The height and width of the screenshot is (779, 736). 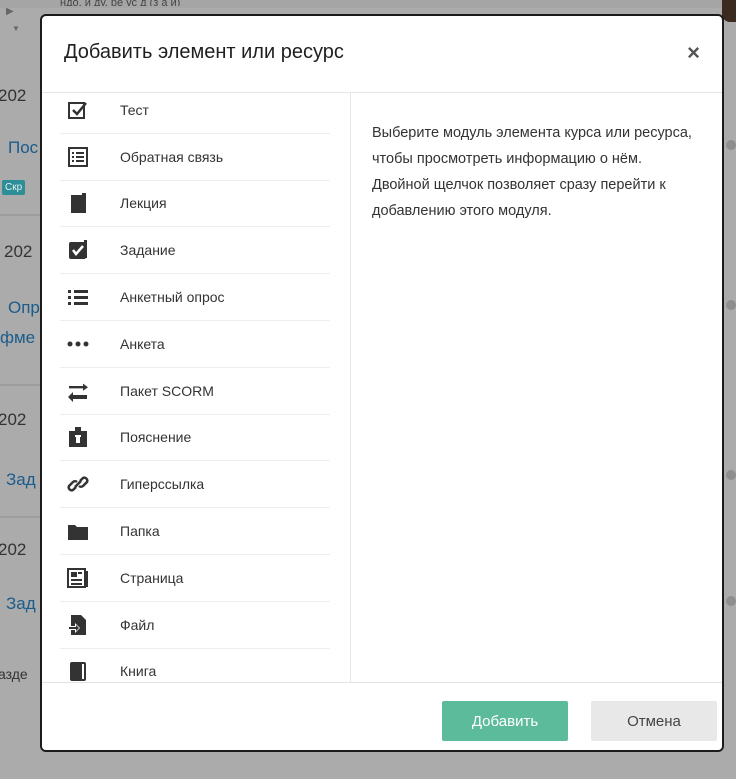 What do you see at coordinates (78, 578) in the screenshot?
I see `page-icon` at bounding box center [78, 578].